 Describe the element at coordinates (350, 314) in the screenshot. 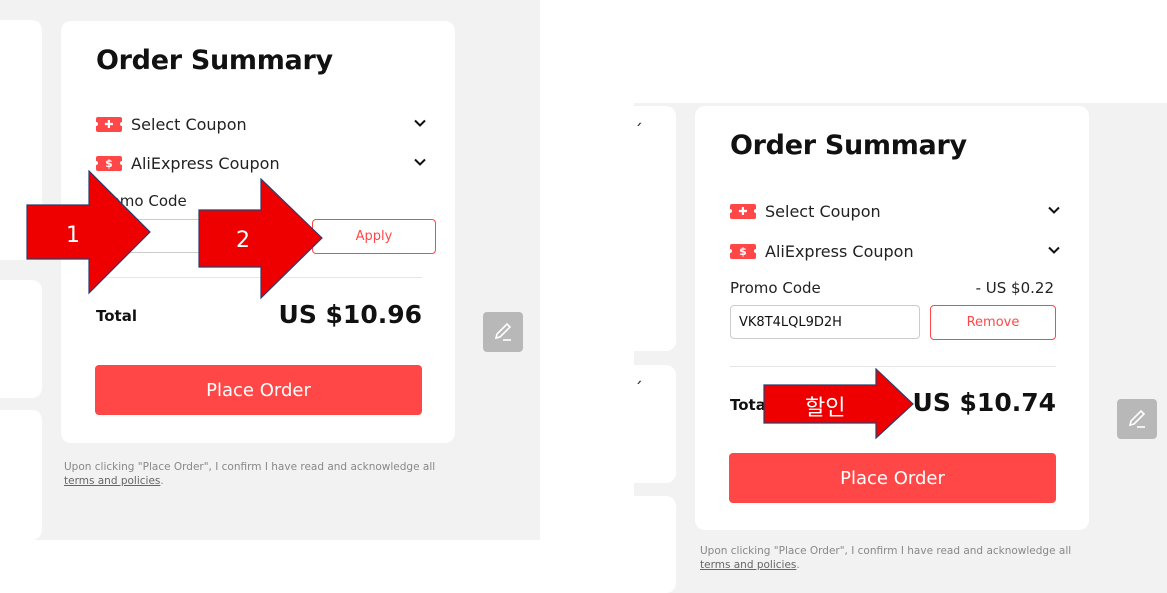

I see `total-amount: US $10.96` at that location.